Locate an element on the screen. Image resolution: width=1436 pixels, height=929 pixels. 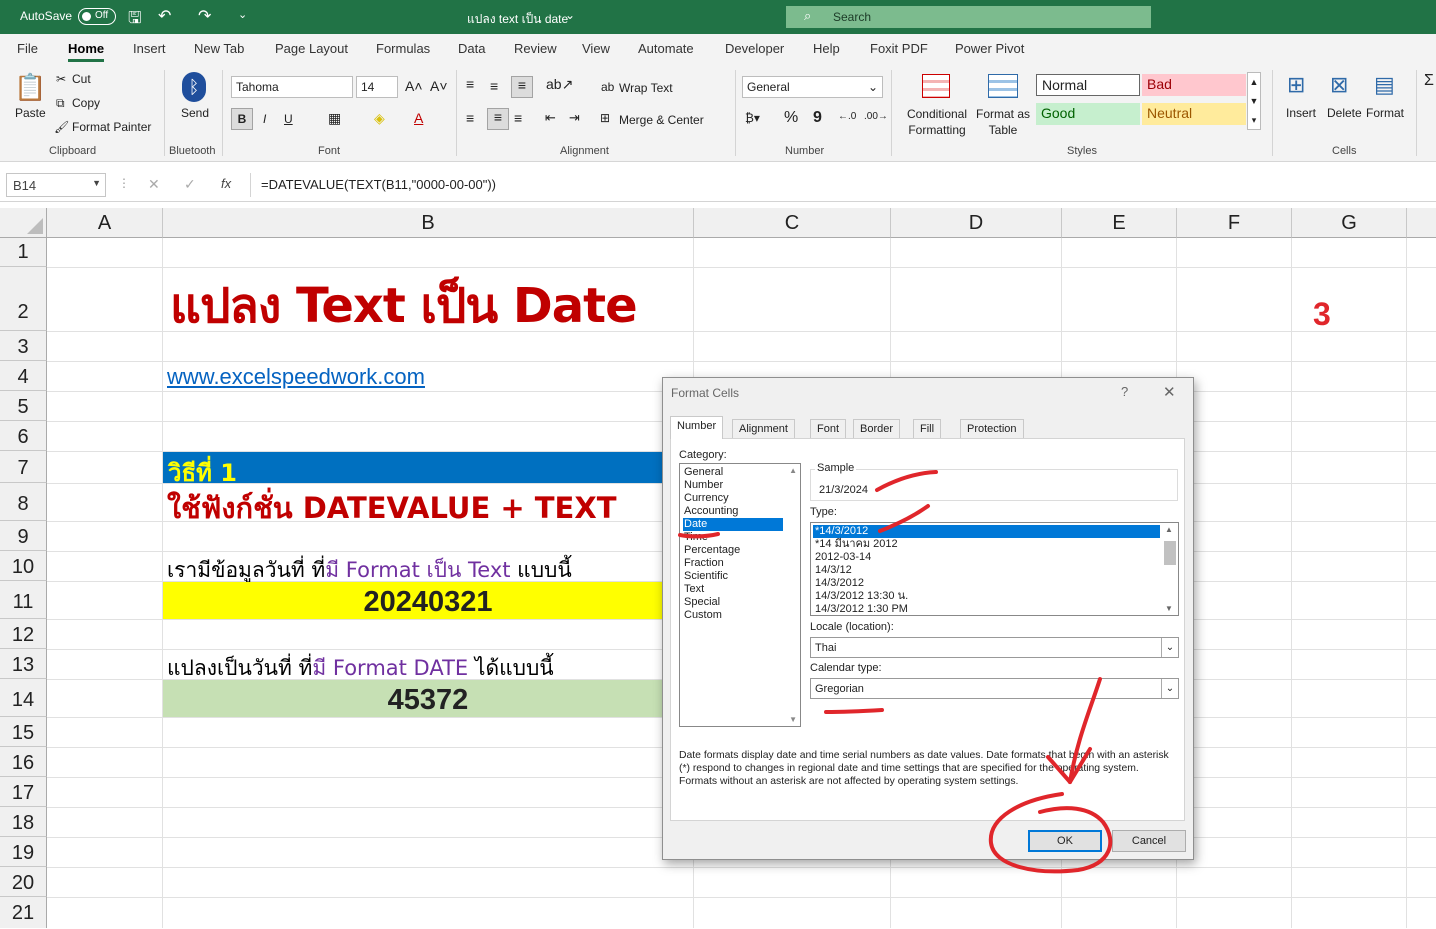
conditional-formatting-button: Conditional Formatting is located at coordinates (937, 122).